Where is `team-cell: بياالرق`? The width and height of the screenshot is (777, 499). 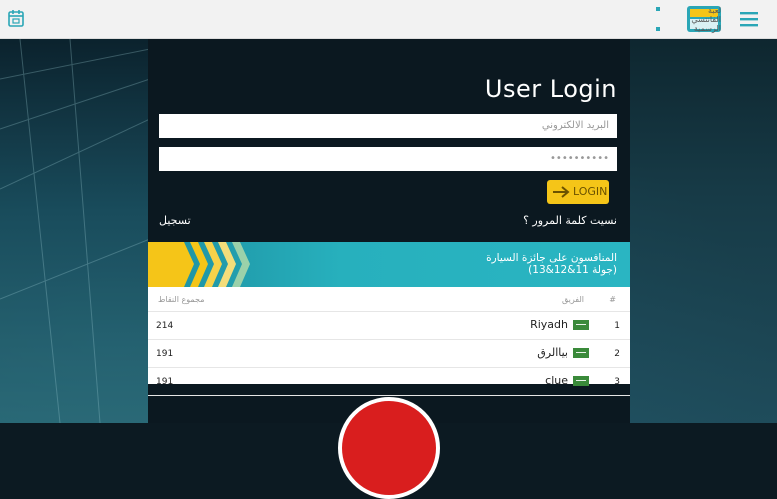 team-cell: بياالرق is located at coordinates (552, 352).